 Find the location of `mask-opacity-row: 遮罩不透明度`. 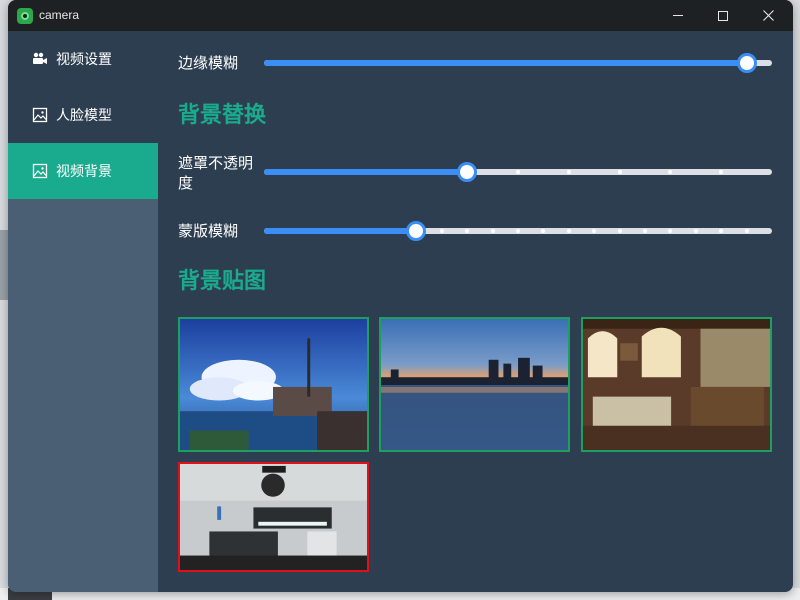

mask-opacity-row: 遮罩不透明度 is located at coordinates (475, 175).